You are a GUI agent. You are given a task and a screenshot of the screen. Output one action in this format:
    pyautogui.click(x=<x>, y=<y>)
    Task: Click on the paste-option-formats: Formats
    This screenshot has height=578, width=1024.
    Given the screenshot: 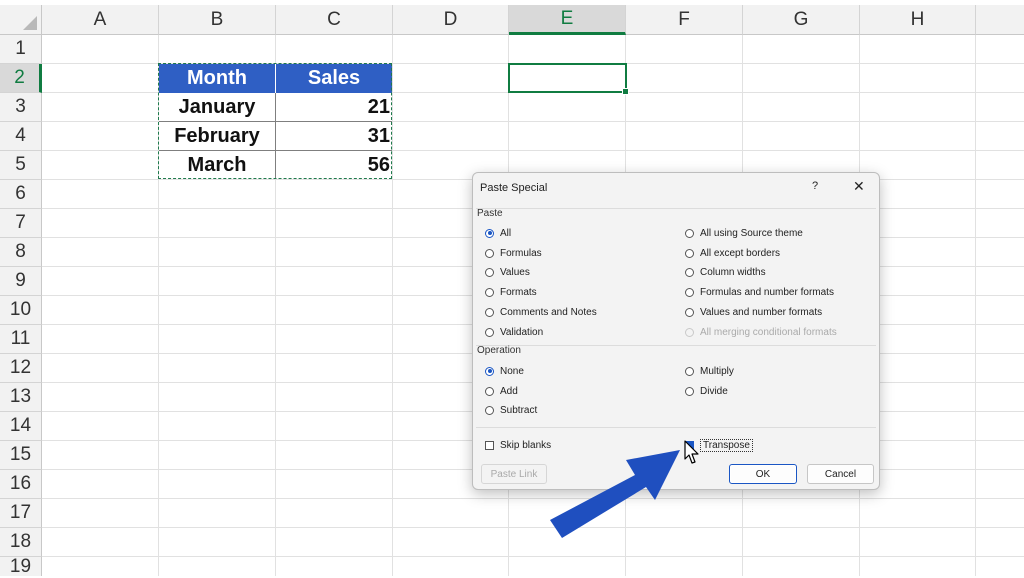 What is the action you would take?
    pyautogui.click(x=511, y=292)
    